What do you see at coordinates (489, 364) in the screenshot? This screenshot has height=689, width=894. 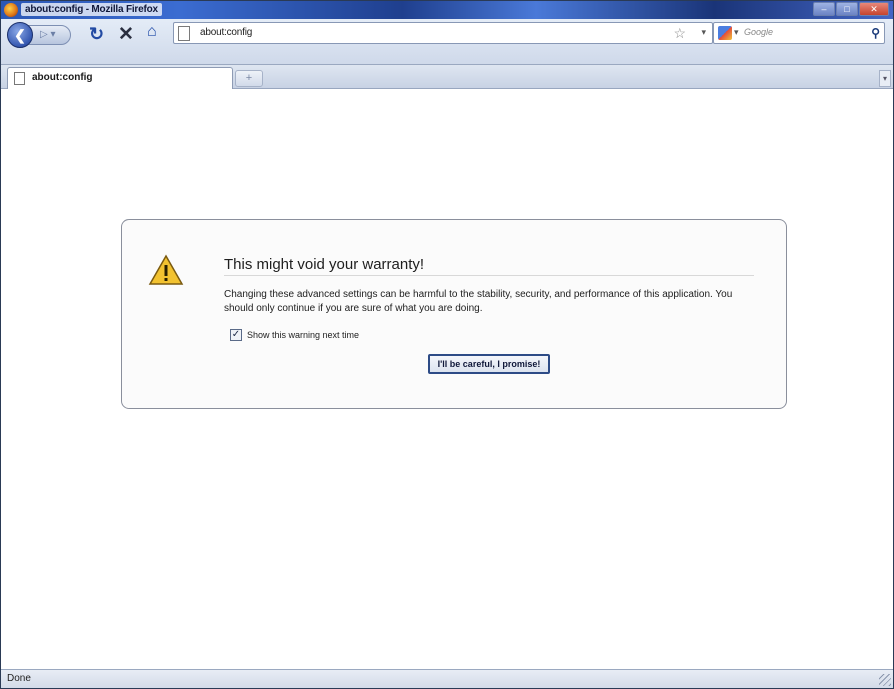 I see `ill-be-careful-button: I'll be careful, I promise!` at bounding box center [489, 364].